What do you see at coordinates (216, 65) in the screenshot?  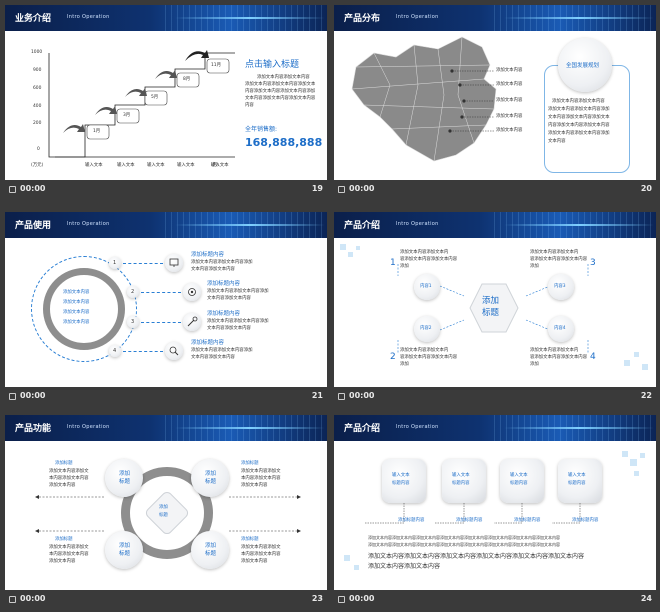 I see `bar-label: 11月` at bounding box center [216, 65].